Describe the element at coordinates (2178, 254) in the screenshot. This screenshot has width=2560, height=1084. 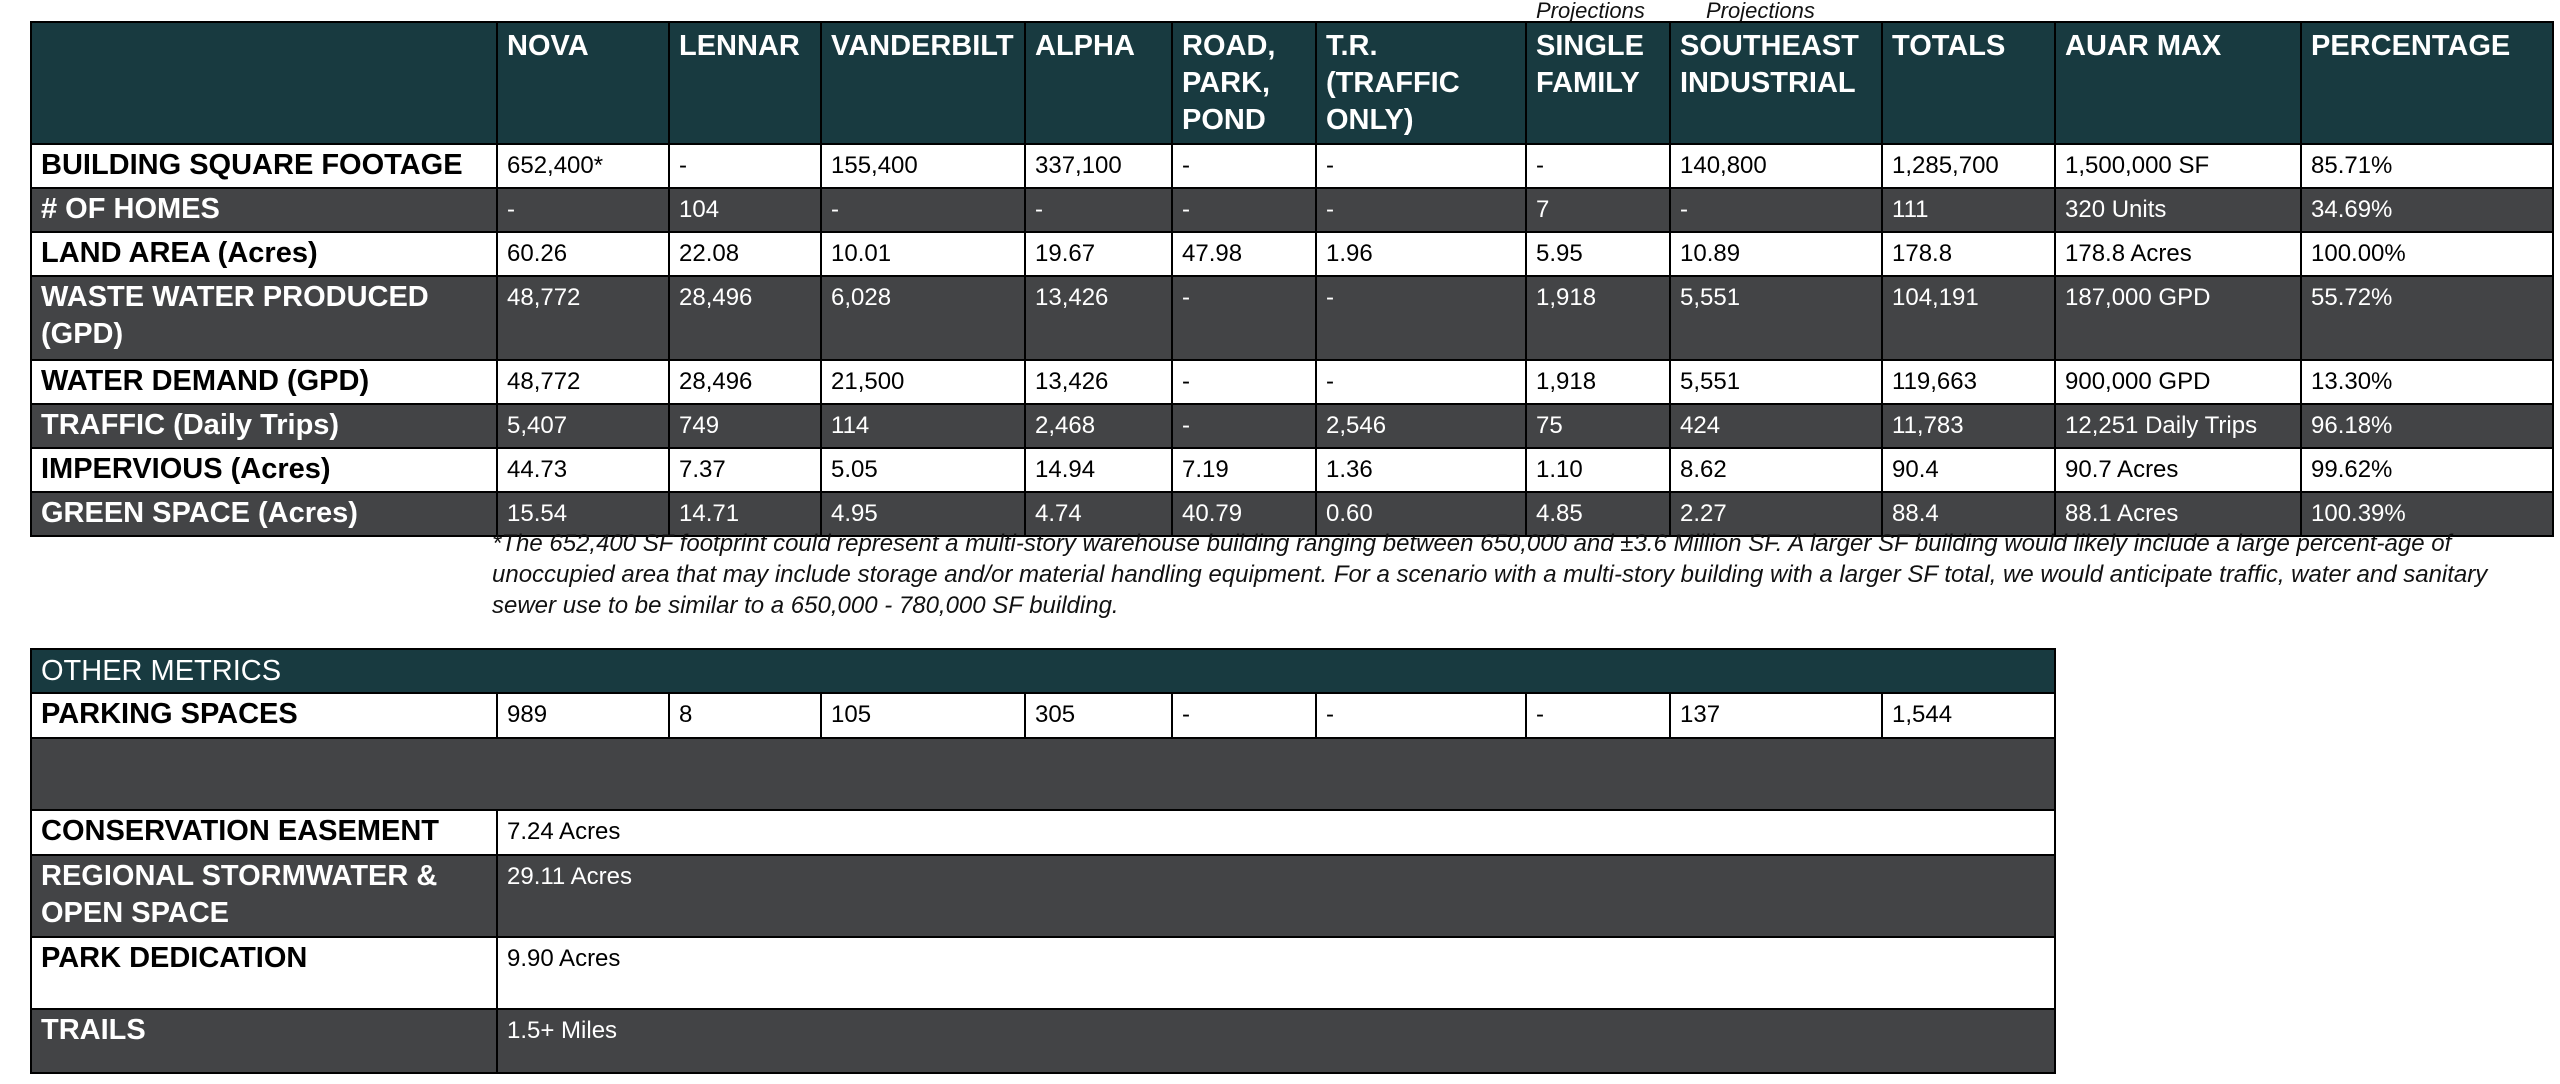
I see `table-cell: 178.8 Acres` at that location.